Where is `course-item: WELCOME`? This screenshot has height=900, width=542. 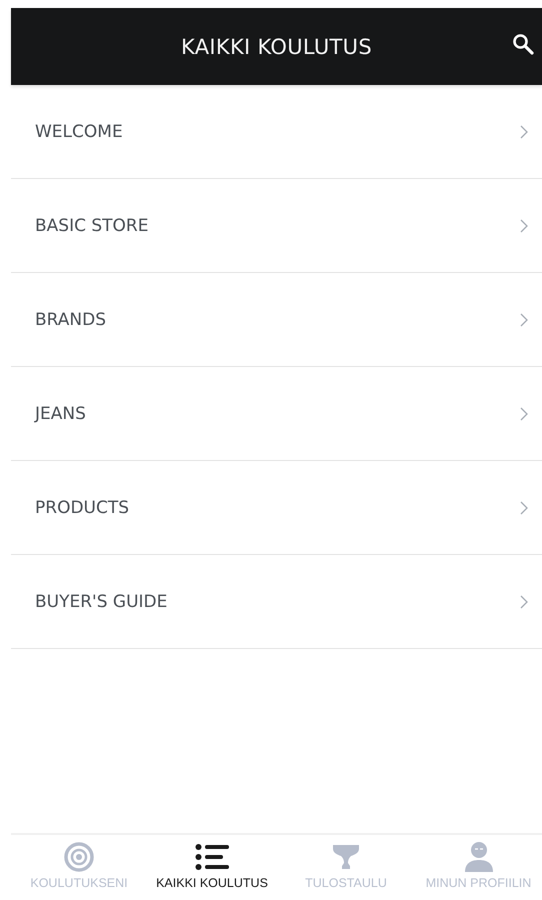
course-item: WELCOME is located at coordinates (276, 132).